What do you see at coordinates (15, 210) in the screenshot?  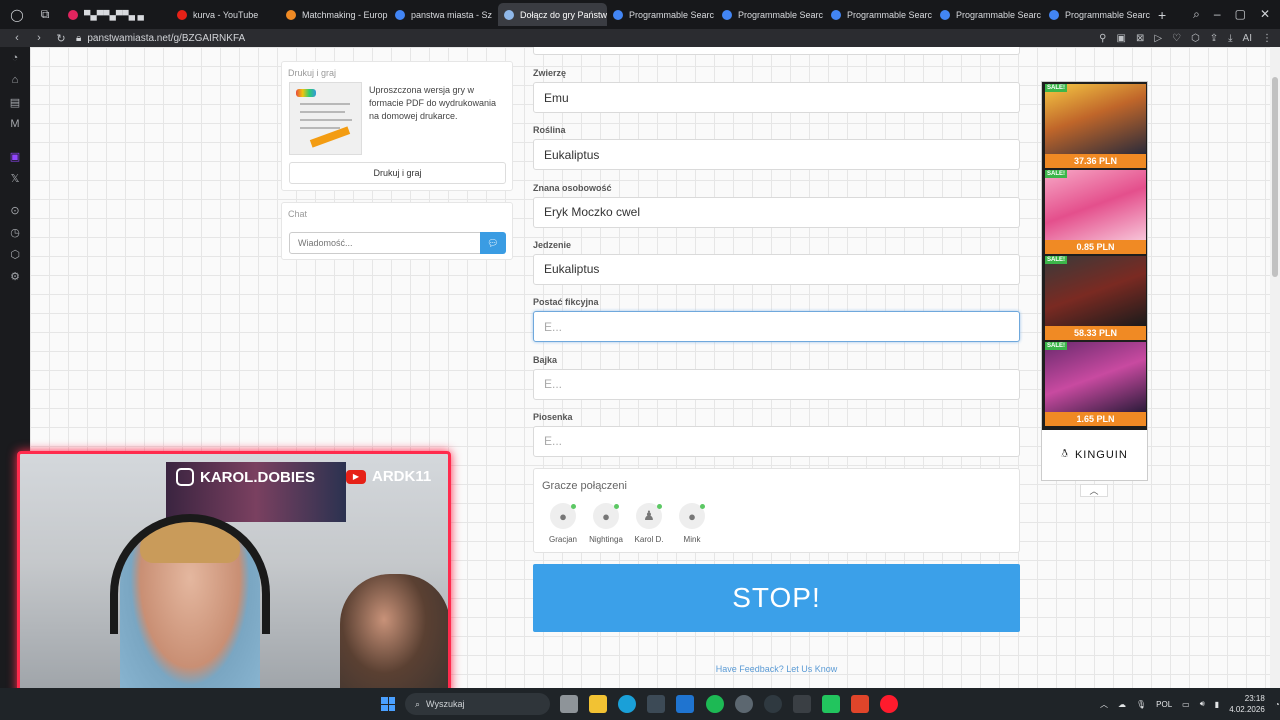 I see `player-icon: ⊙` at bounding box center [15, 210].